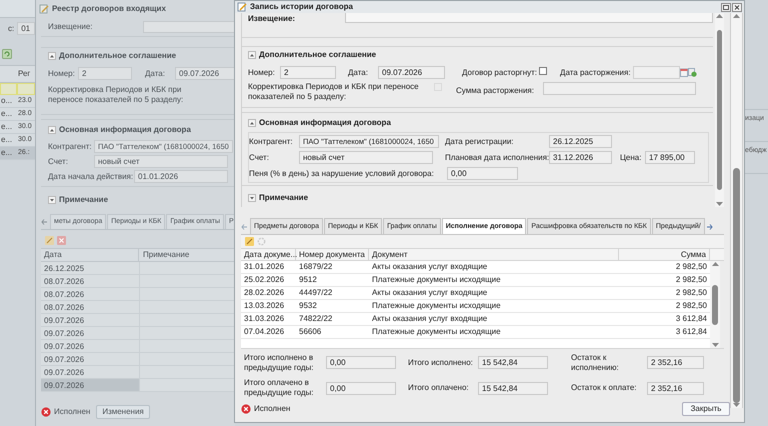 The image size is (768, 426). I want to click on field-label: Счет:, so click(259, 158).